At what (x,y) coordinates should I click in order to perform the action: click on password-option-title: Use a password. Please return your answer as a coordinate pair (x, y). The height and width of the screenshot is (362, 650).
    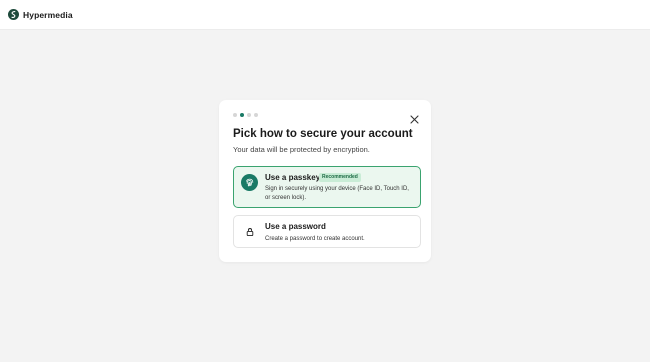
    Looking at the image, I should click on (295, 226).